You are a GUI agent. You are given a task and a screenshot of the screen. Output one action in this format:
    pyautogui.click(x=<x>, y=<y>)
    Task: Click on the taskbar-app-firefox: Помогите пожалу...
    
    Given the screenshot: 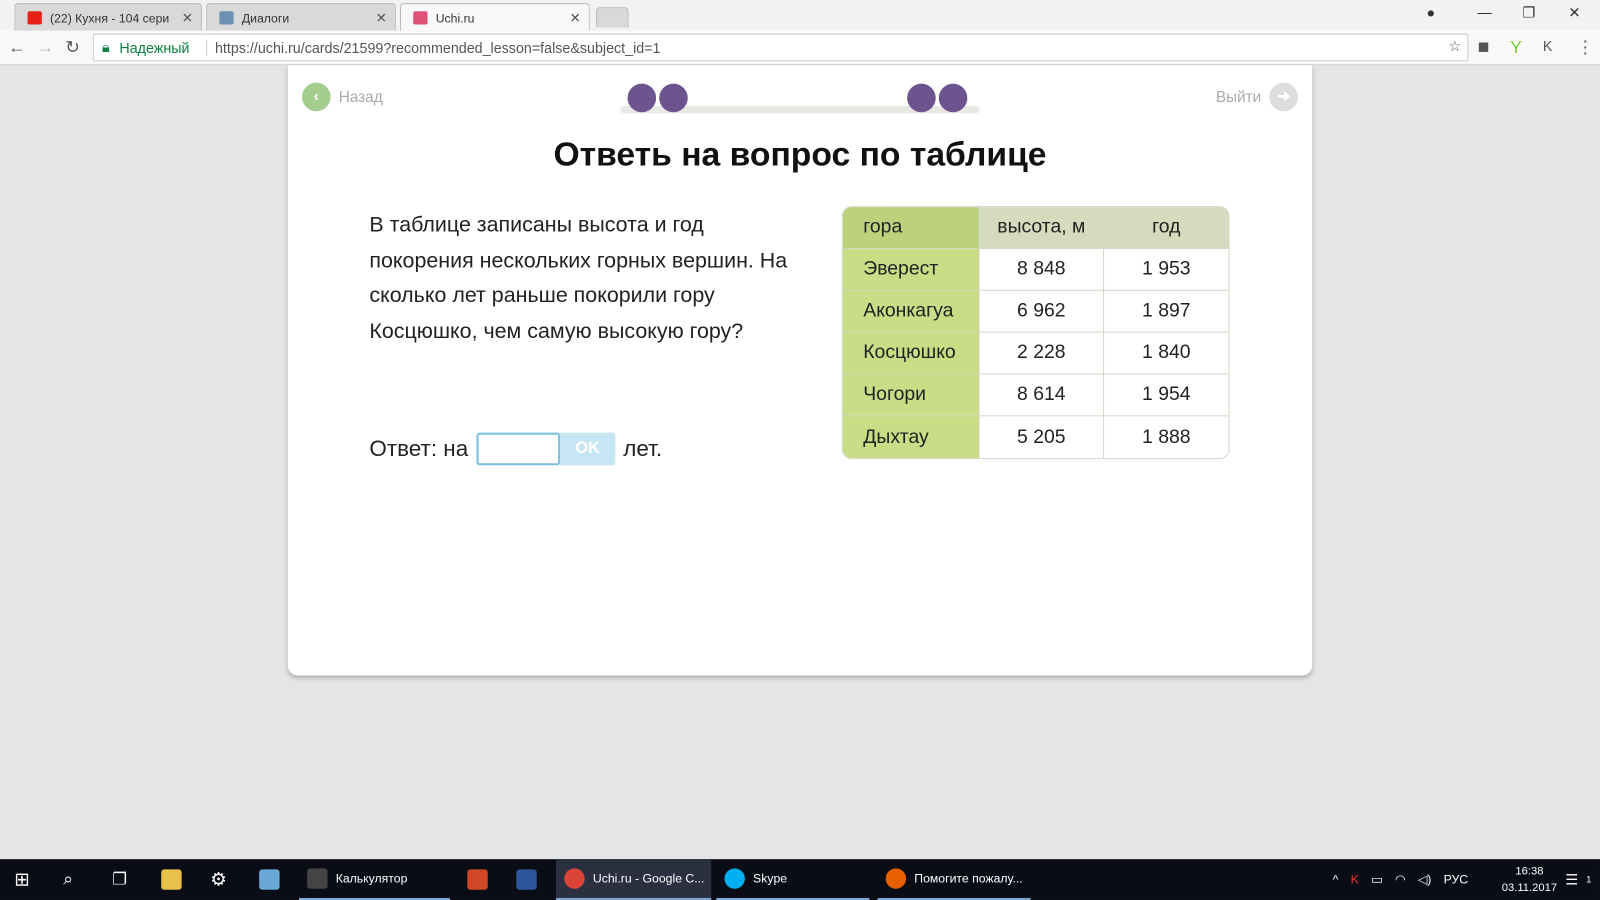 What is the action you would take?
    pyautogui.click(x=954, y=879)
    